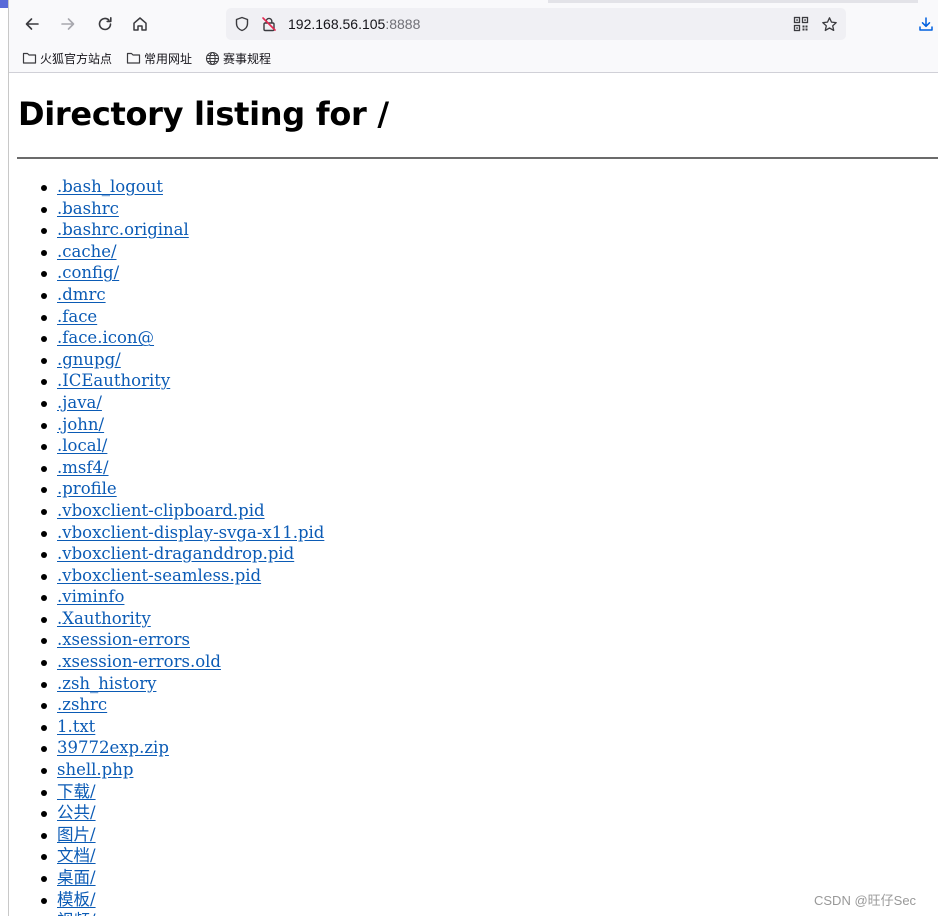 This screenshot has width=938, height=916. What do you see at coordinates (166, 913) in the screenshot?
I see `list-item: 视频/` at bounding box center [166, 913].